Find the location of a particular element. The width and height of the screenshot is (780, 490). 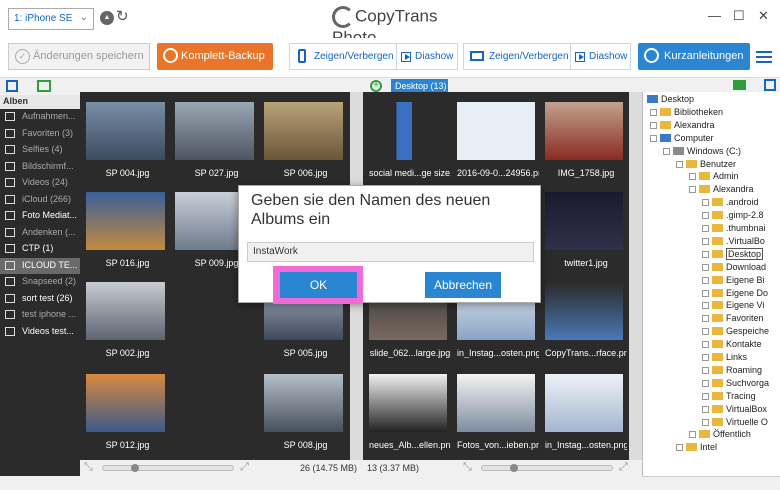

album-item: Favoriten (3) is located at coordinates (40, 134).